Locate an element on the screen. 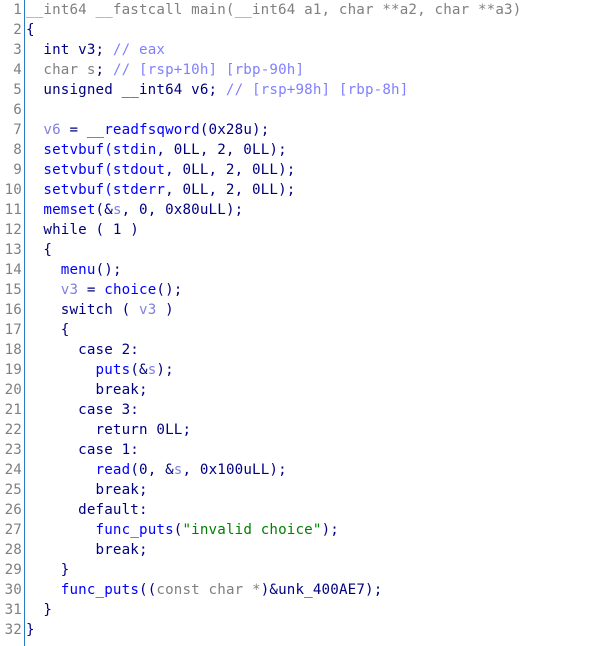 Image resolution: width=601 pixels, height=646 pixels. code-token: // [rsp+98h] [rbp-8h] is located at coordinates (317, 90).